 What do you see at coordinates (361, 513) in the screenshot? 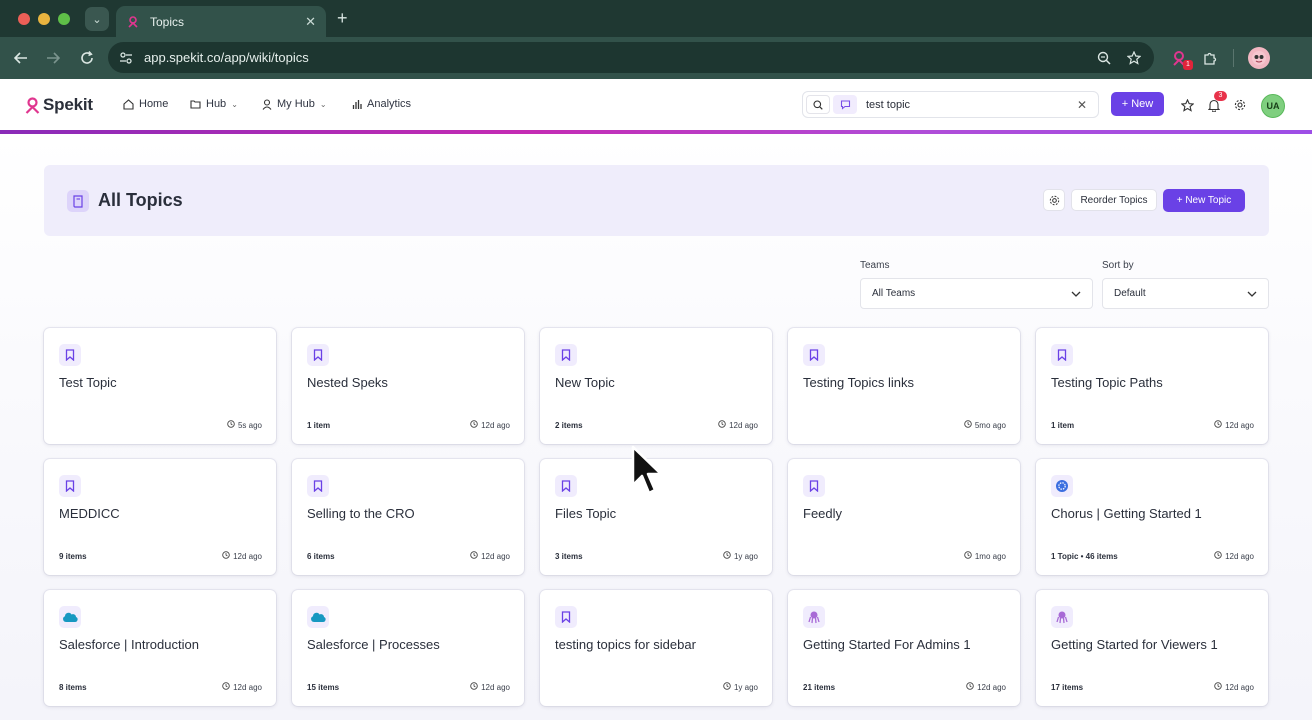
I see `topic-title: Selling to the CRO` at bounding box center [361, 513].